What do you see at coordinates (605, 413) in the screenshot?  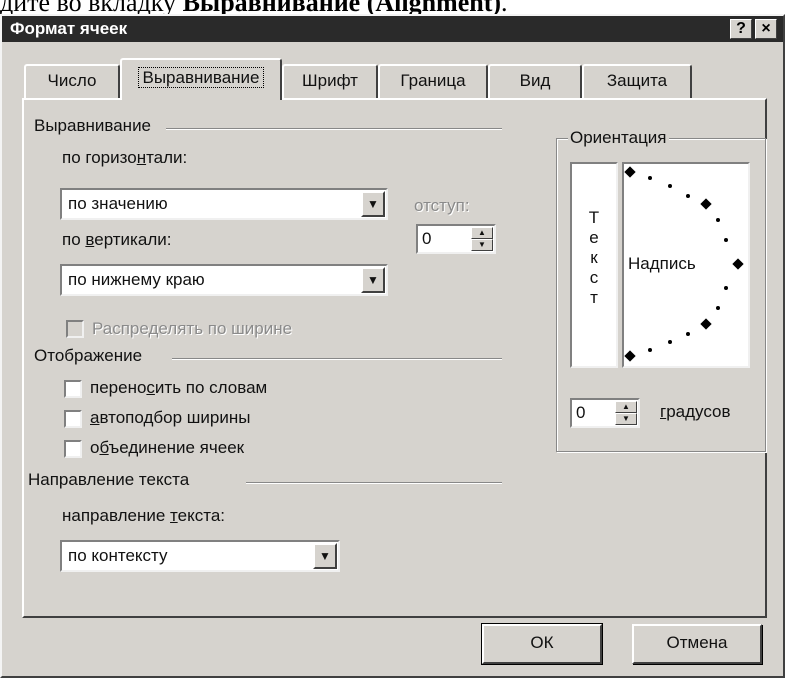 I see `degrees-spinner: 0 ▲ ▼` at bounding box center [605, 413].